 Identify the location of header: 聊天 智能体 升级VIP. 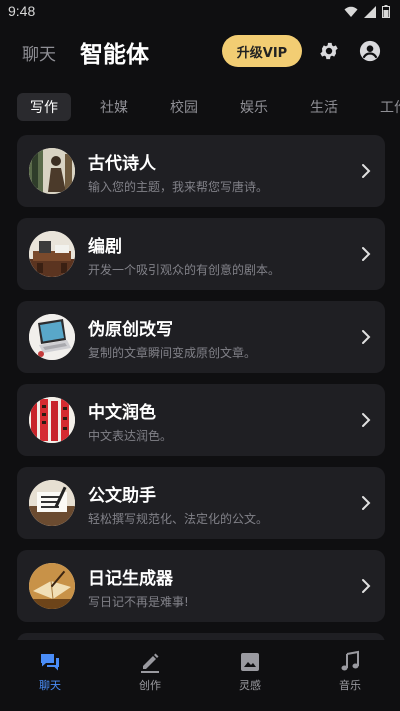
(200, 52).